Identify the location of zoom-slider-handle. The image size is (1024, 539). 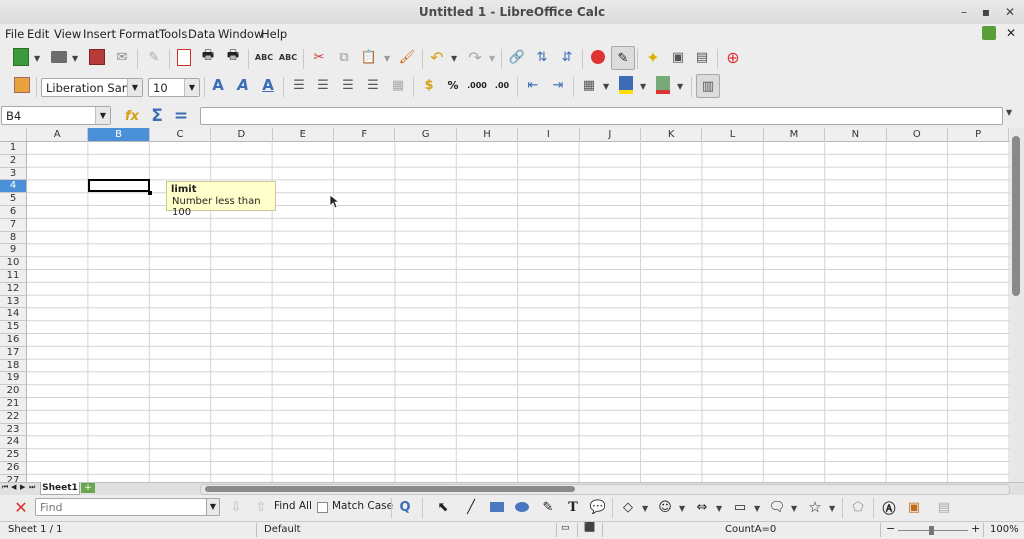
(931, 530).